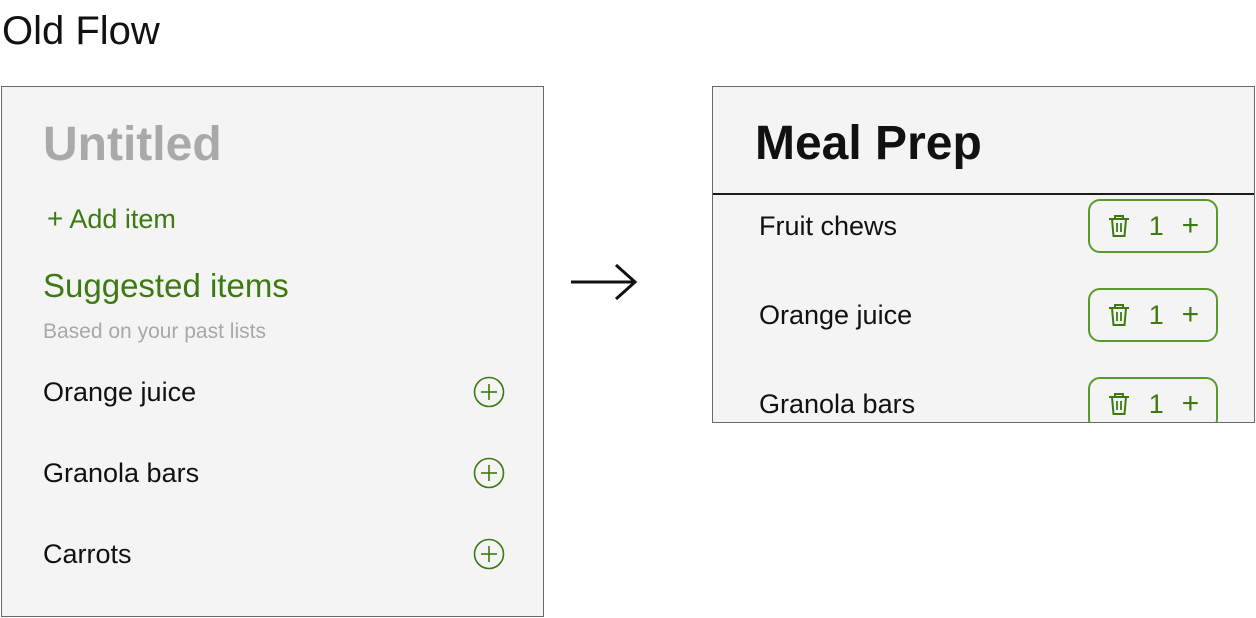  I want to click on item-name: Fruit chews, so click(828, 225).